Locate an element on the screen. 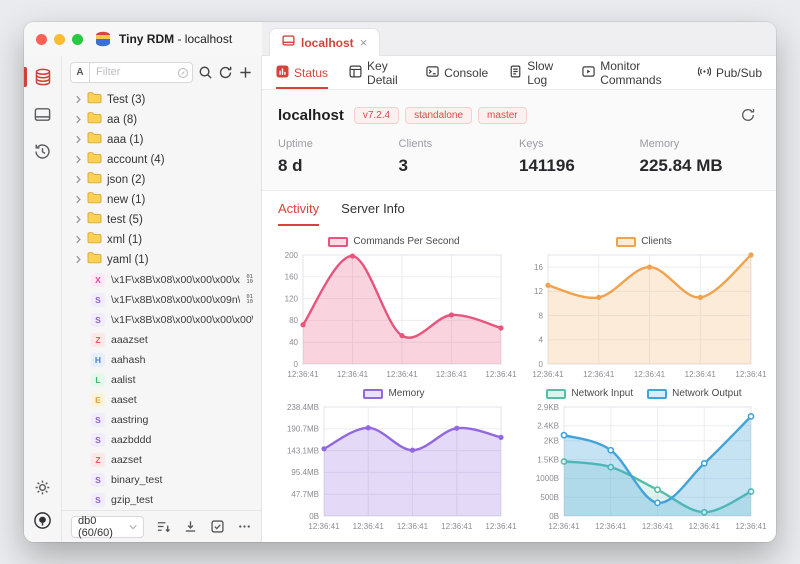 Image resolution: width=800 pixels, height=564 pixels. svg-text: 4 is located at coordinates (540, 340).